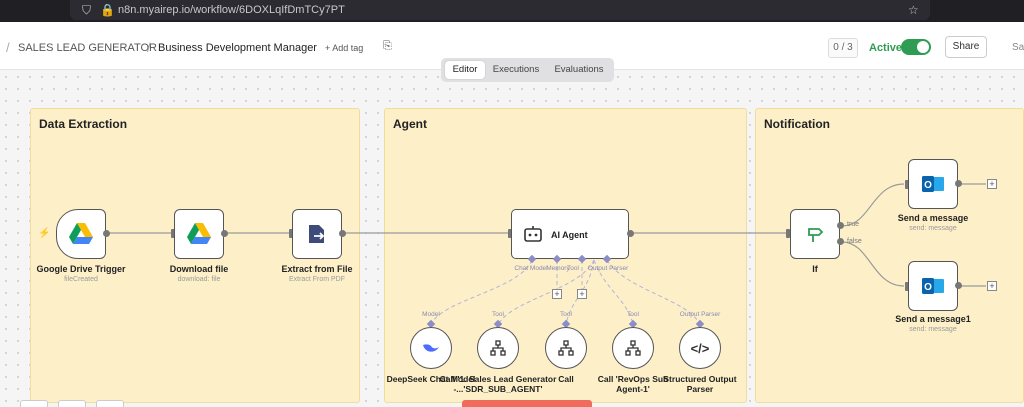 The image size is (1024, 407). Describe the element at coordinates (431, 314) in the screenshot. I see `subnode-type: Model` at that location.